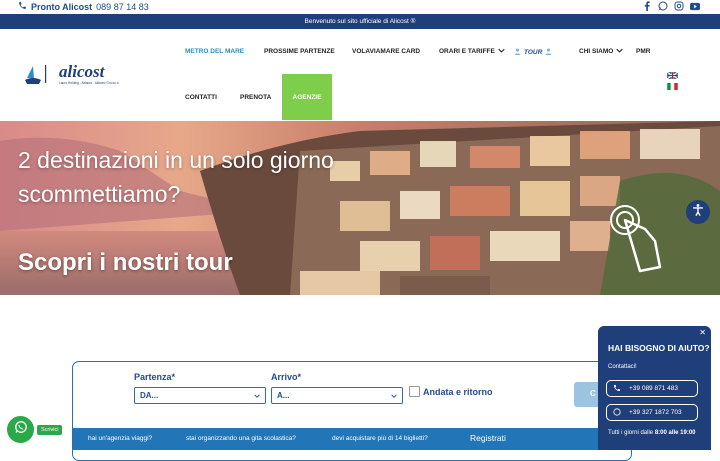 Image resolution: width=720 pixels, height=461 pixels. Describe the element at coordinates (672, 83) in the screenshot. I see `flag-italian-icon` at that location.